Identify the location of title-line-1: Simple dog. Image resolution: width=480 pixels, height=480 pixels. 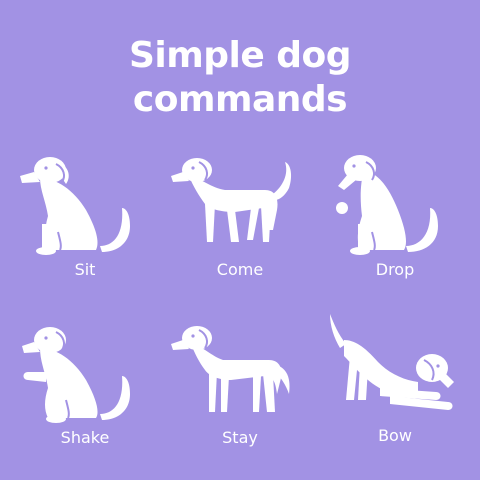
(240, 55).